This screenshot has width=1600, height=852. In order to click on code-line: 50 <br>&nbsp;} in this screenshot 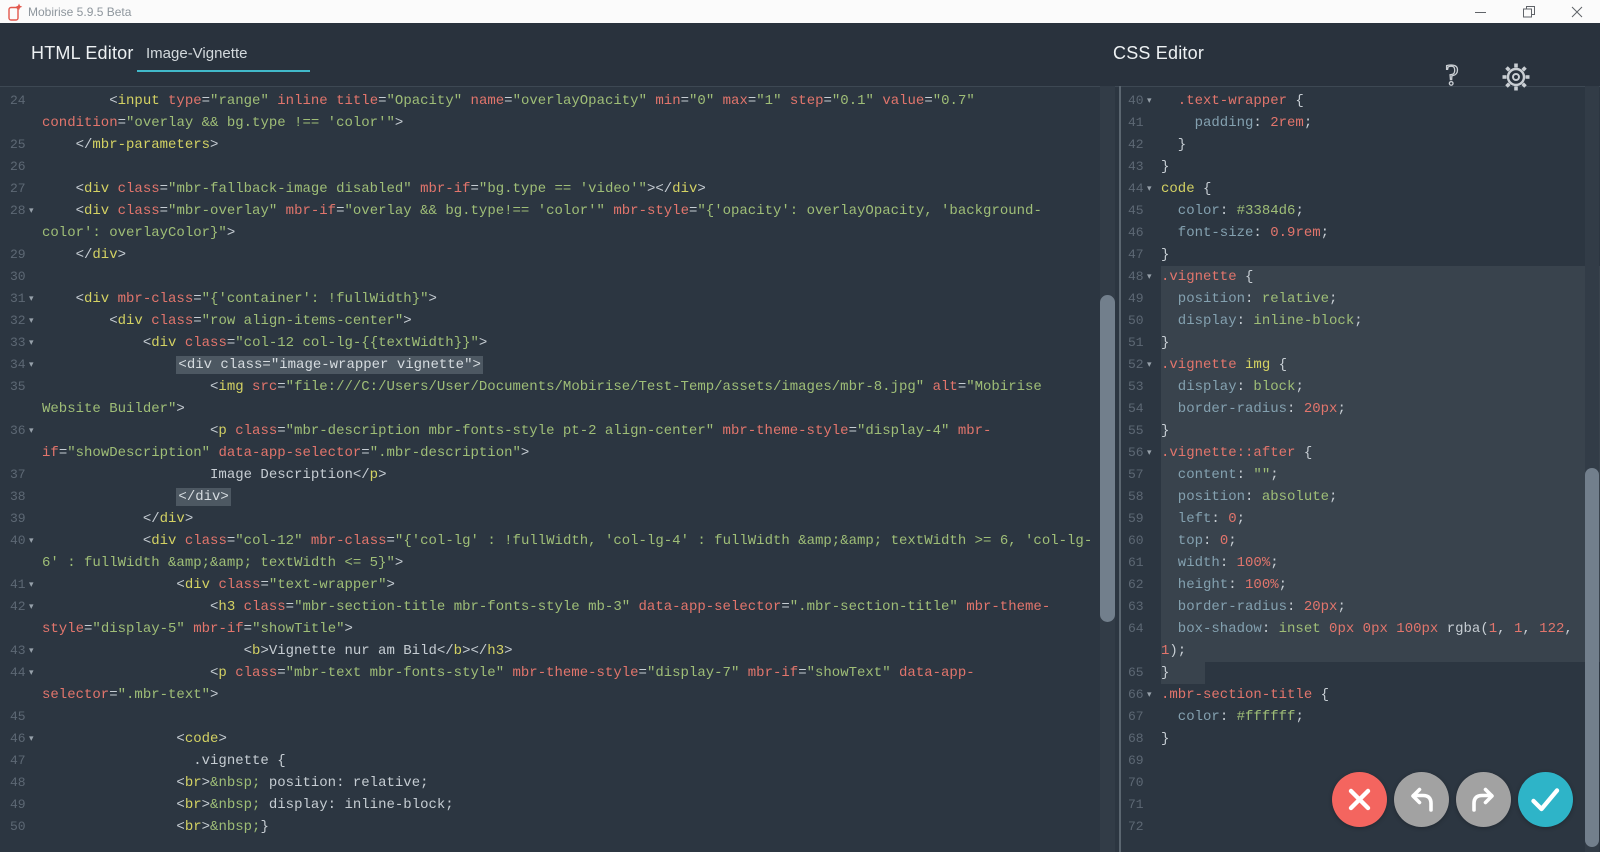, I will do `click(559, 827)`.